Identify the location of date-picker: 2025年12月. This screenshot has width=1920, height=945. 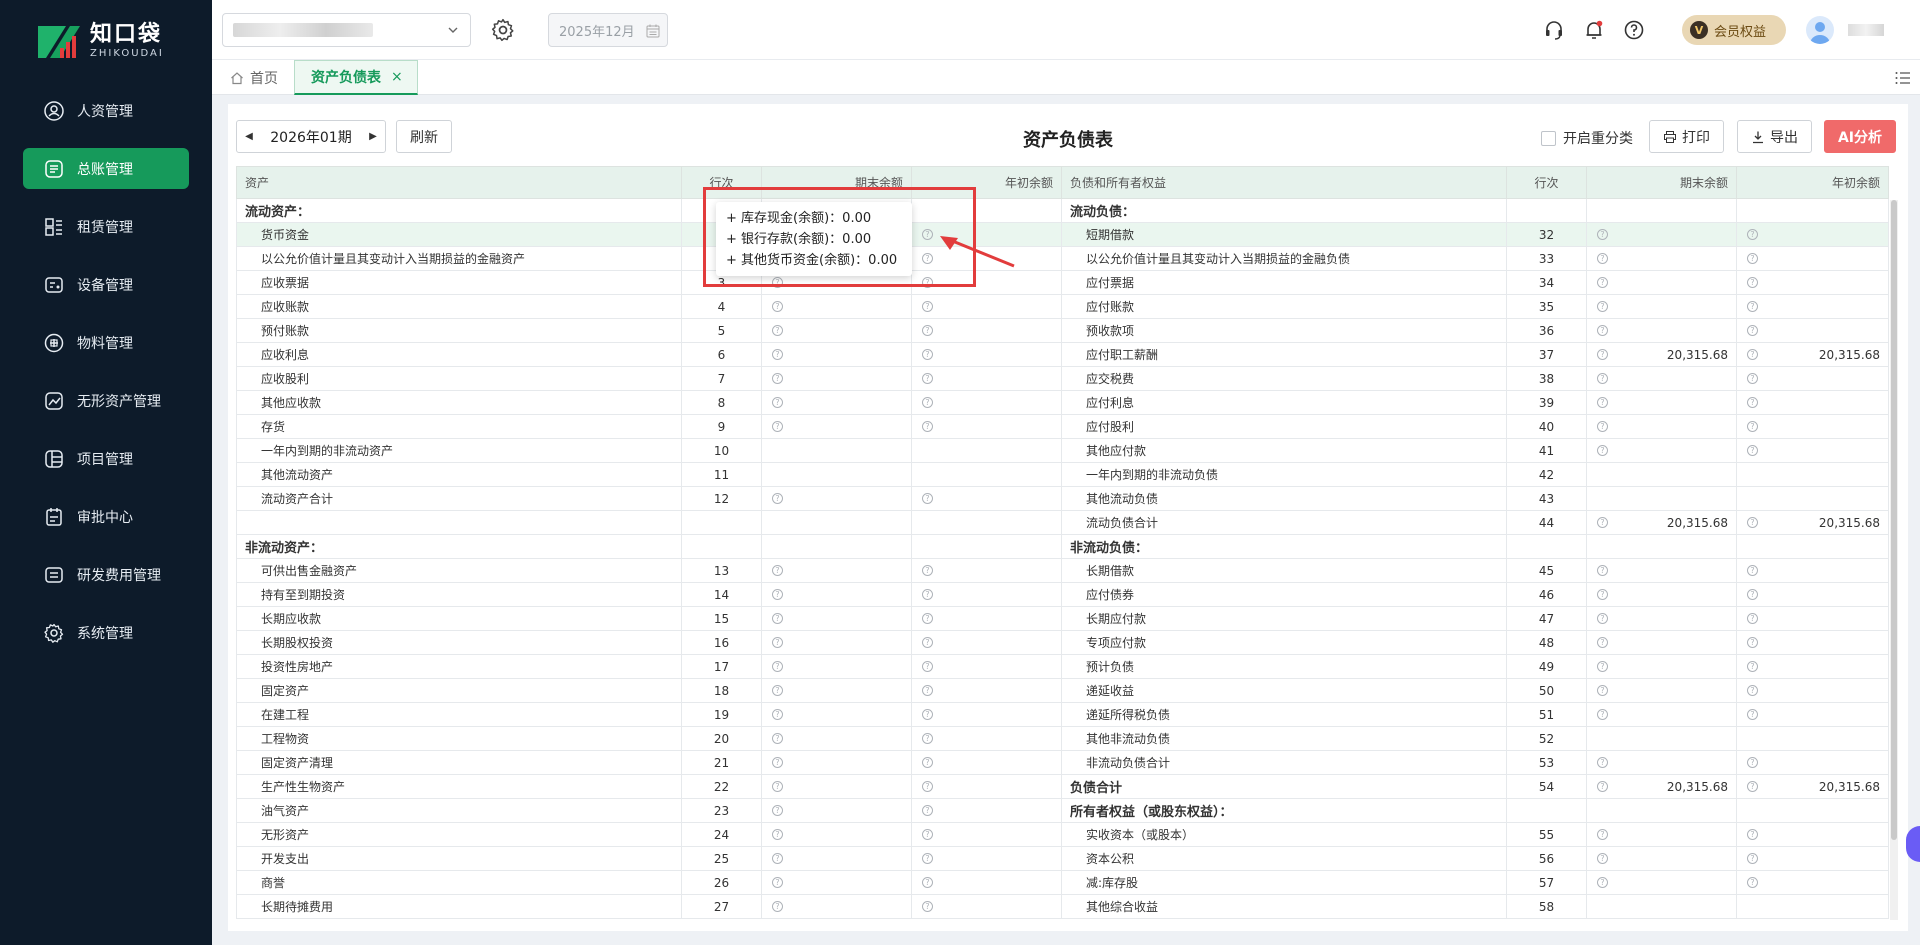
(608, 30).